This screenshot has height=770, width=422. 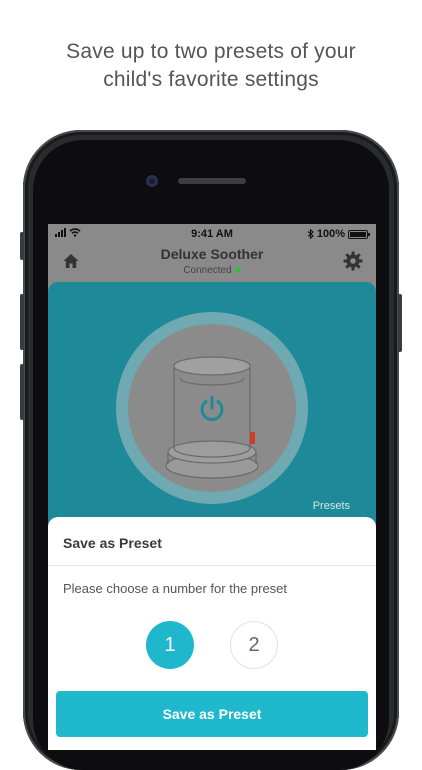 I want to click on preset-option-1: 1, so click(x=170, y=645).